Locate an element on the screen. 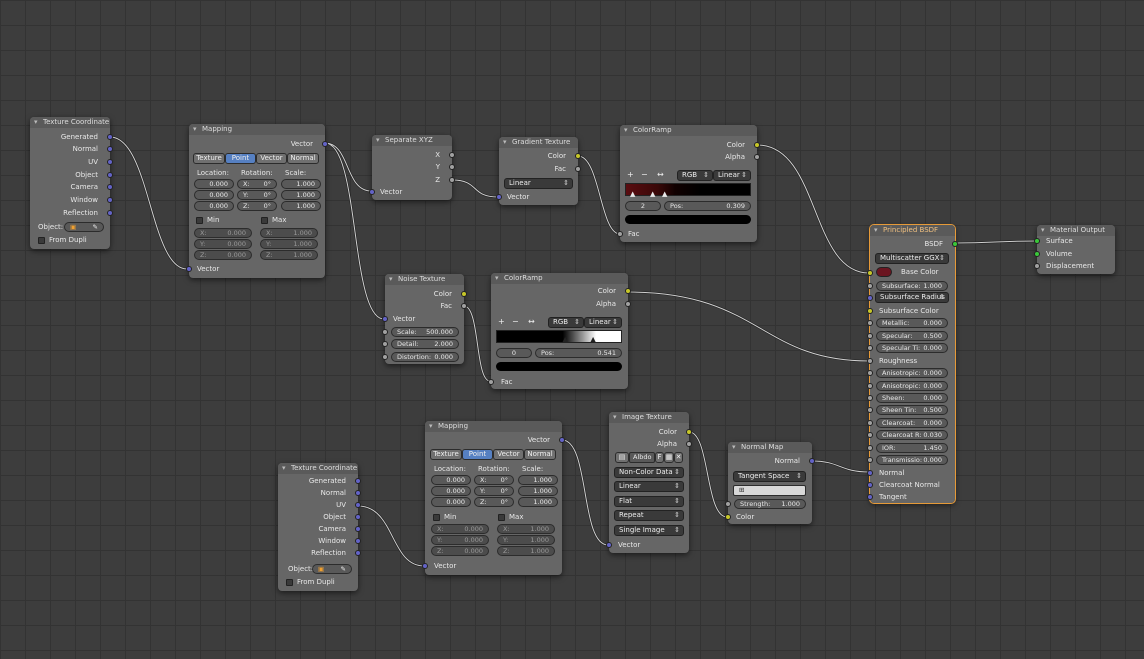  node-title: Noise Texture is located at coordinates (424, 279).